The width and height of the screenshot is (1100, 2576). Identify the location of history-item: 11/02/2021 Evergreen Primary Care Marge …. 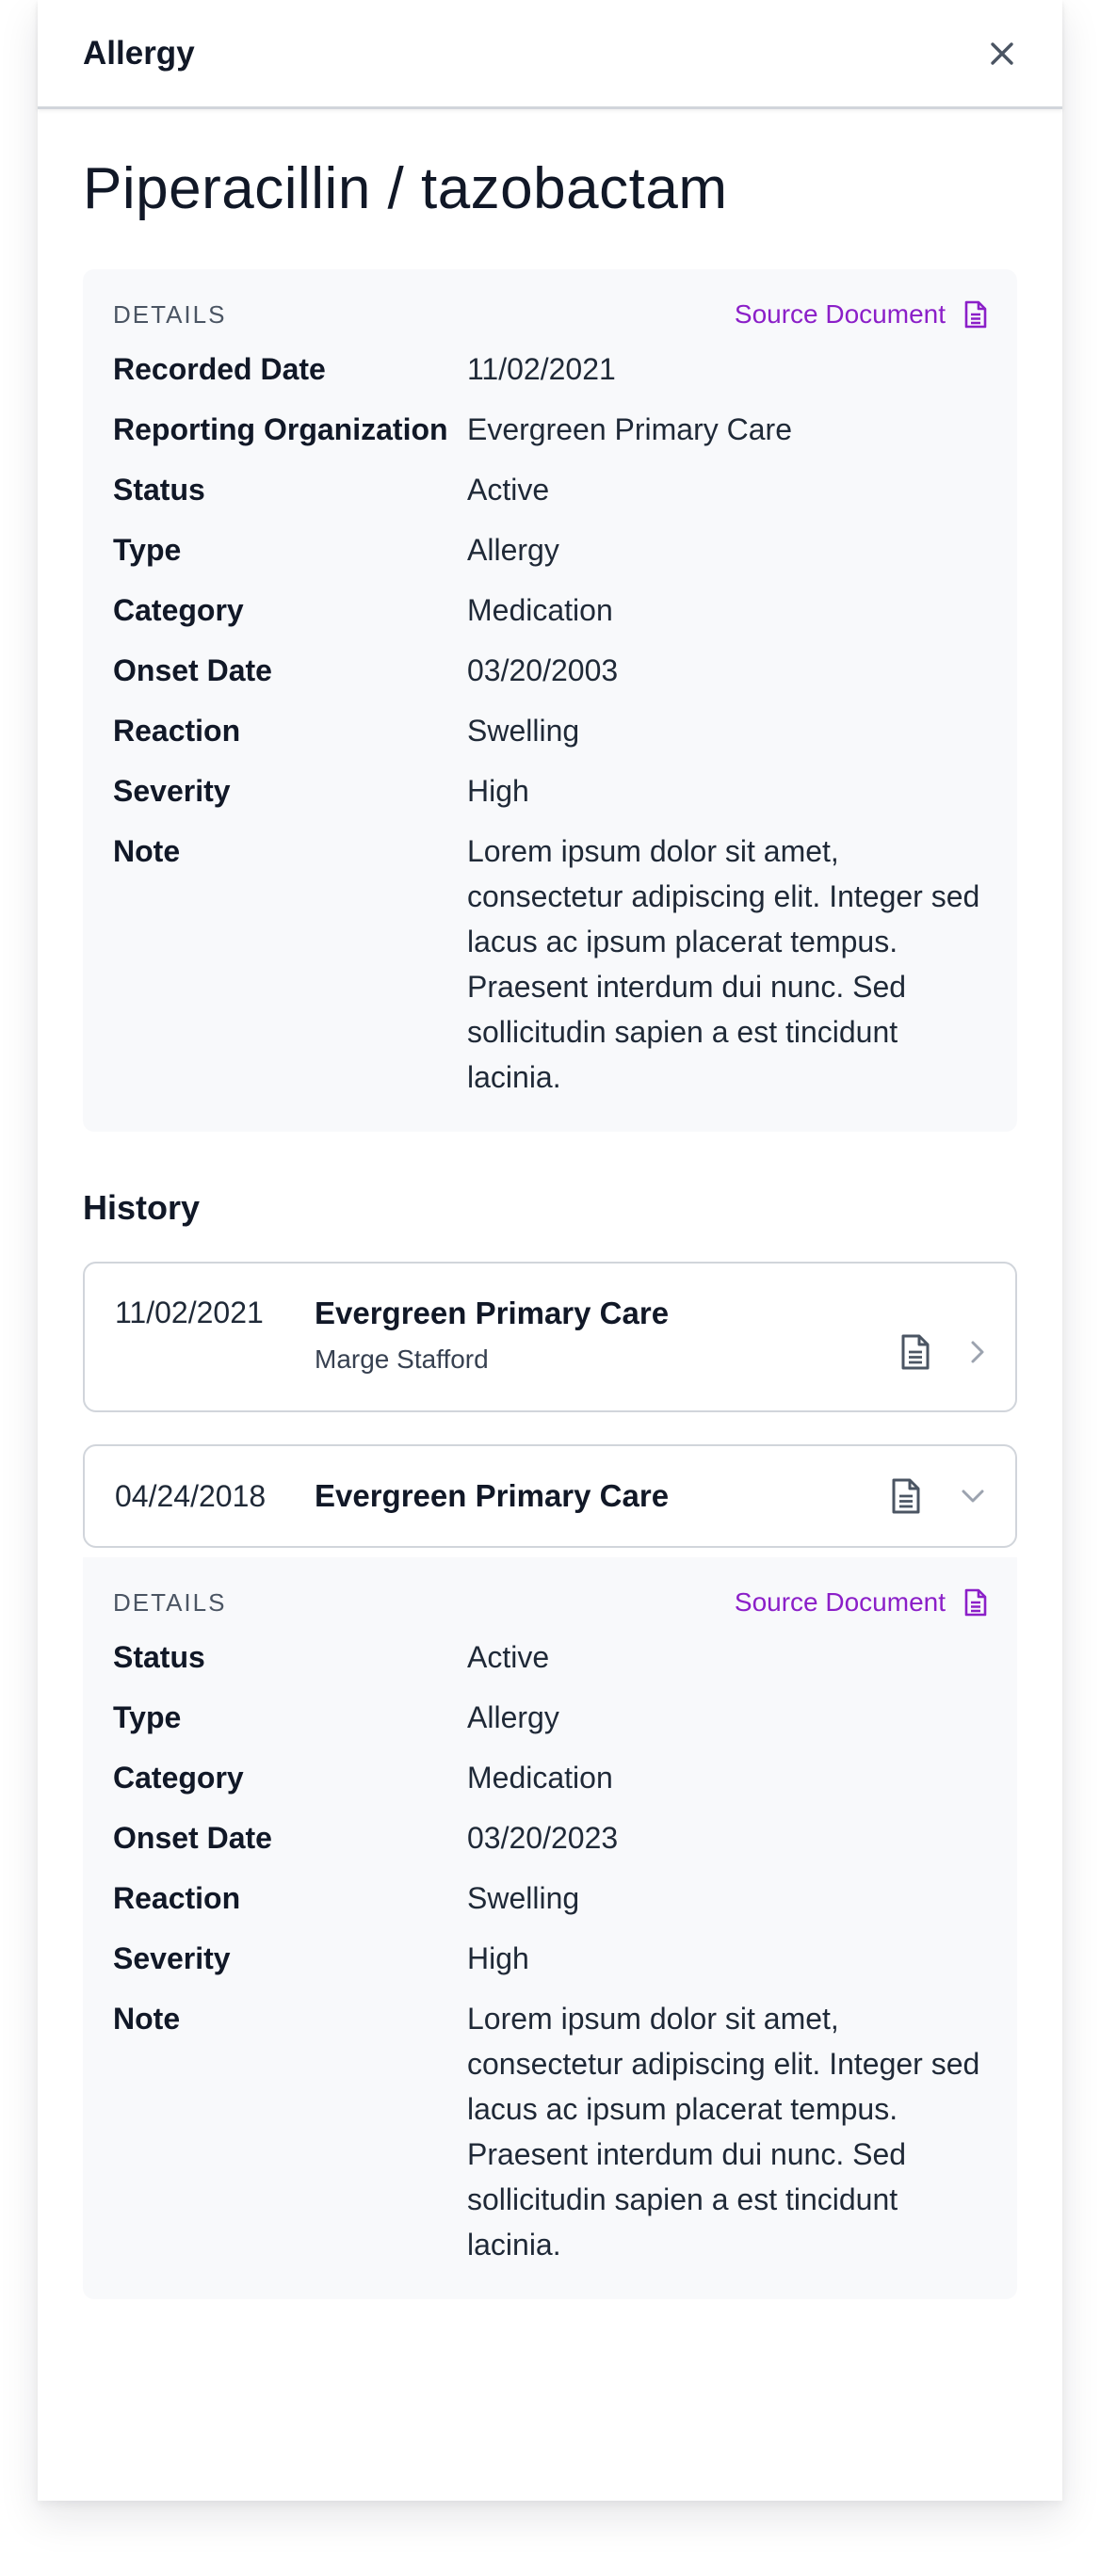
(550, 1337).